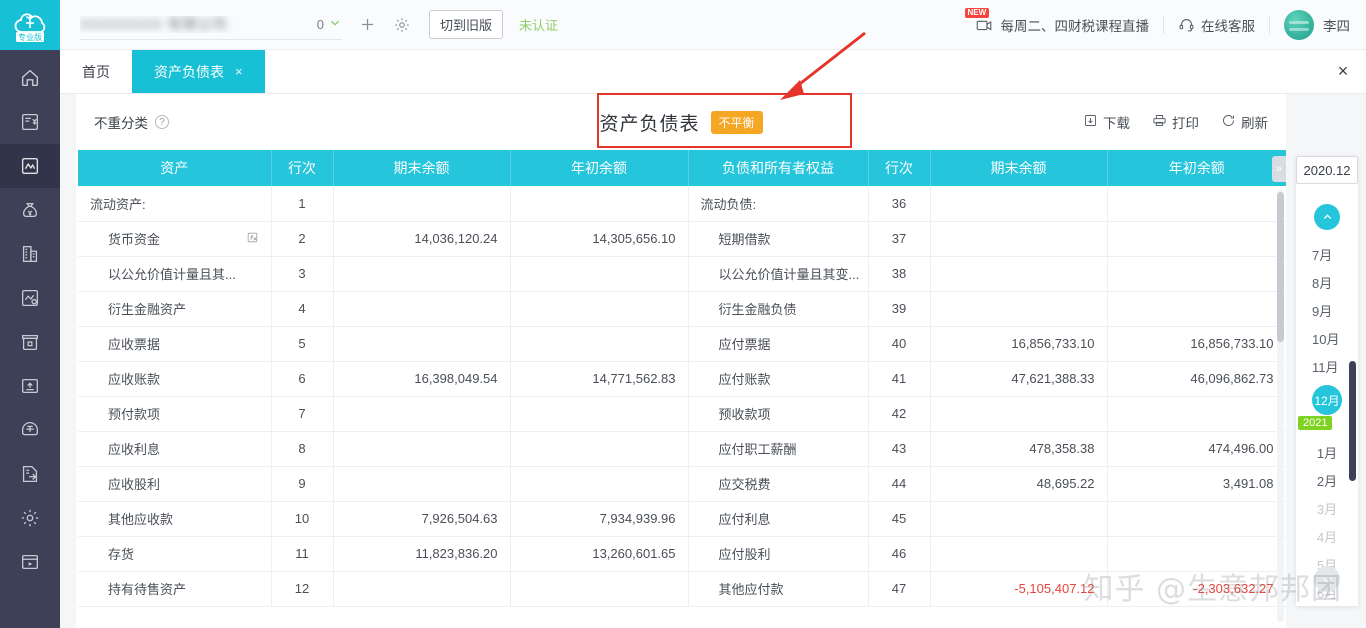 Image resolution: width=1366 pixels, height=628 pixels. I want to click on liability-line-no: 39, so click(899, 309).